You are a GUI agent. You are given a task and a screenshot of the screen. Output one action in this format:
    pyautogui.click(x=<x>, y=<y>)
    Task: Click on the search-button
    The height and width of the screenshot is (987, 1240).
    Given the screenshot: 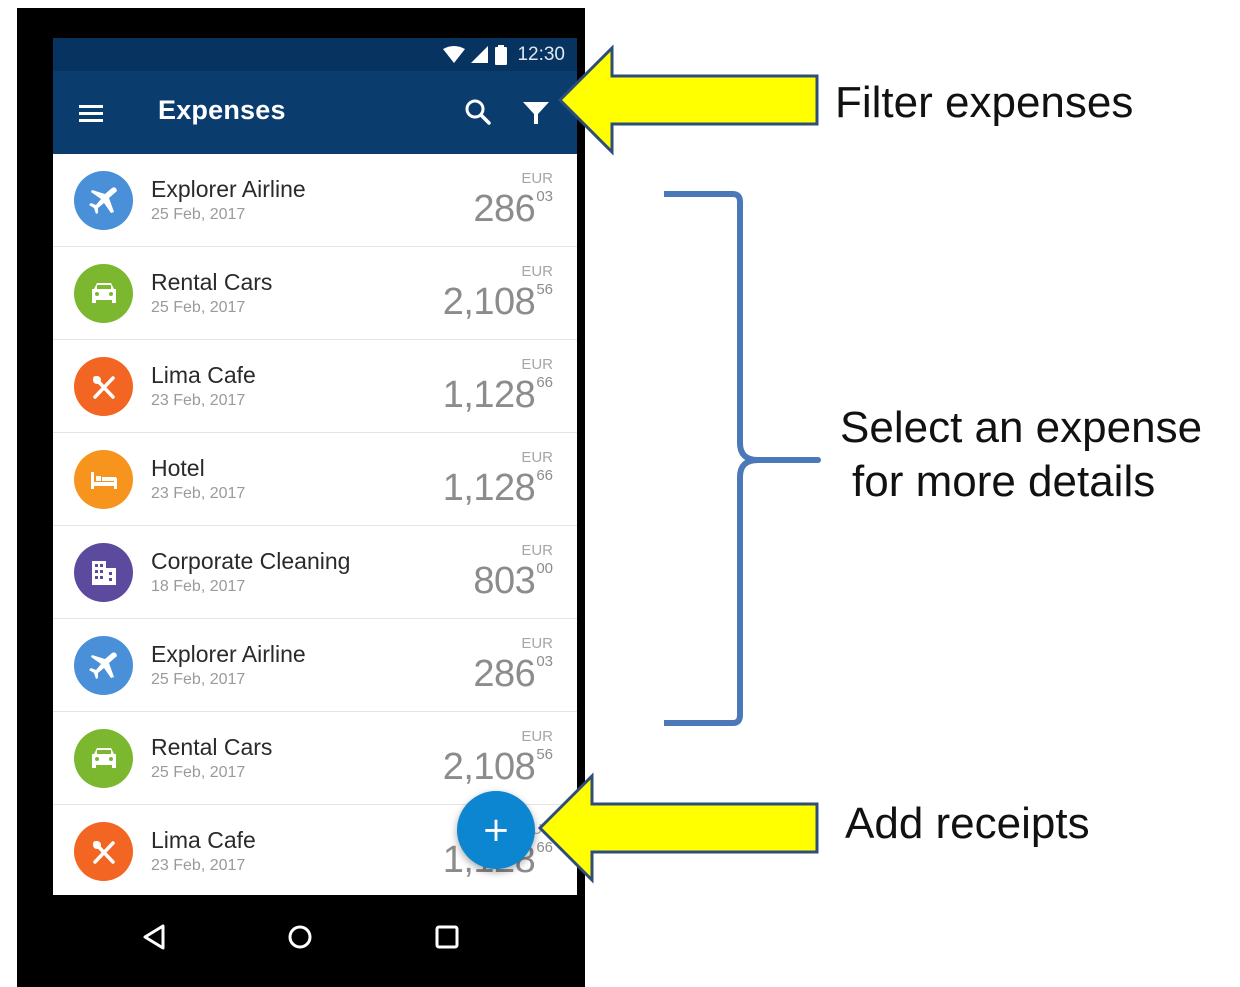 What is the action you would take?
    pyautogui.click(x=478, y=112)
    